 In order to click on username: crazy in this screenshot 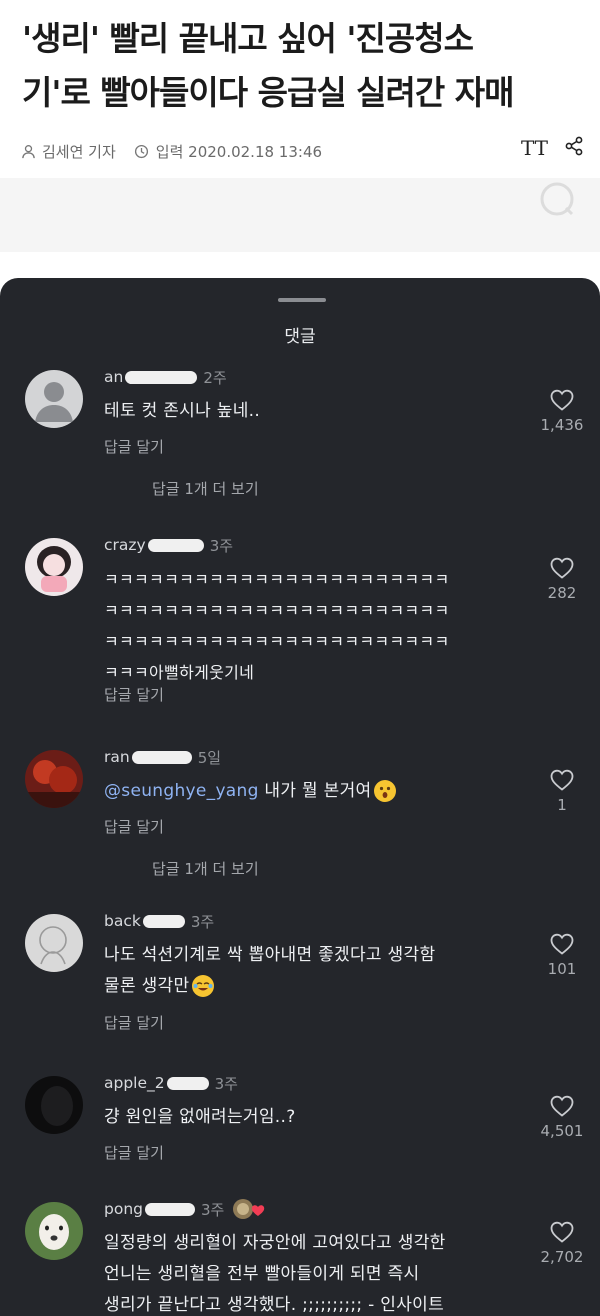, I will do `click(125, 545)`.